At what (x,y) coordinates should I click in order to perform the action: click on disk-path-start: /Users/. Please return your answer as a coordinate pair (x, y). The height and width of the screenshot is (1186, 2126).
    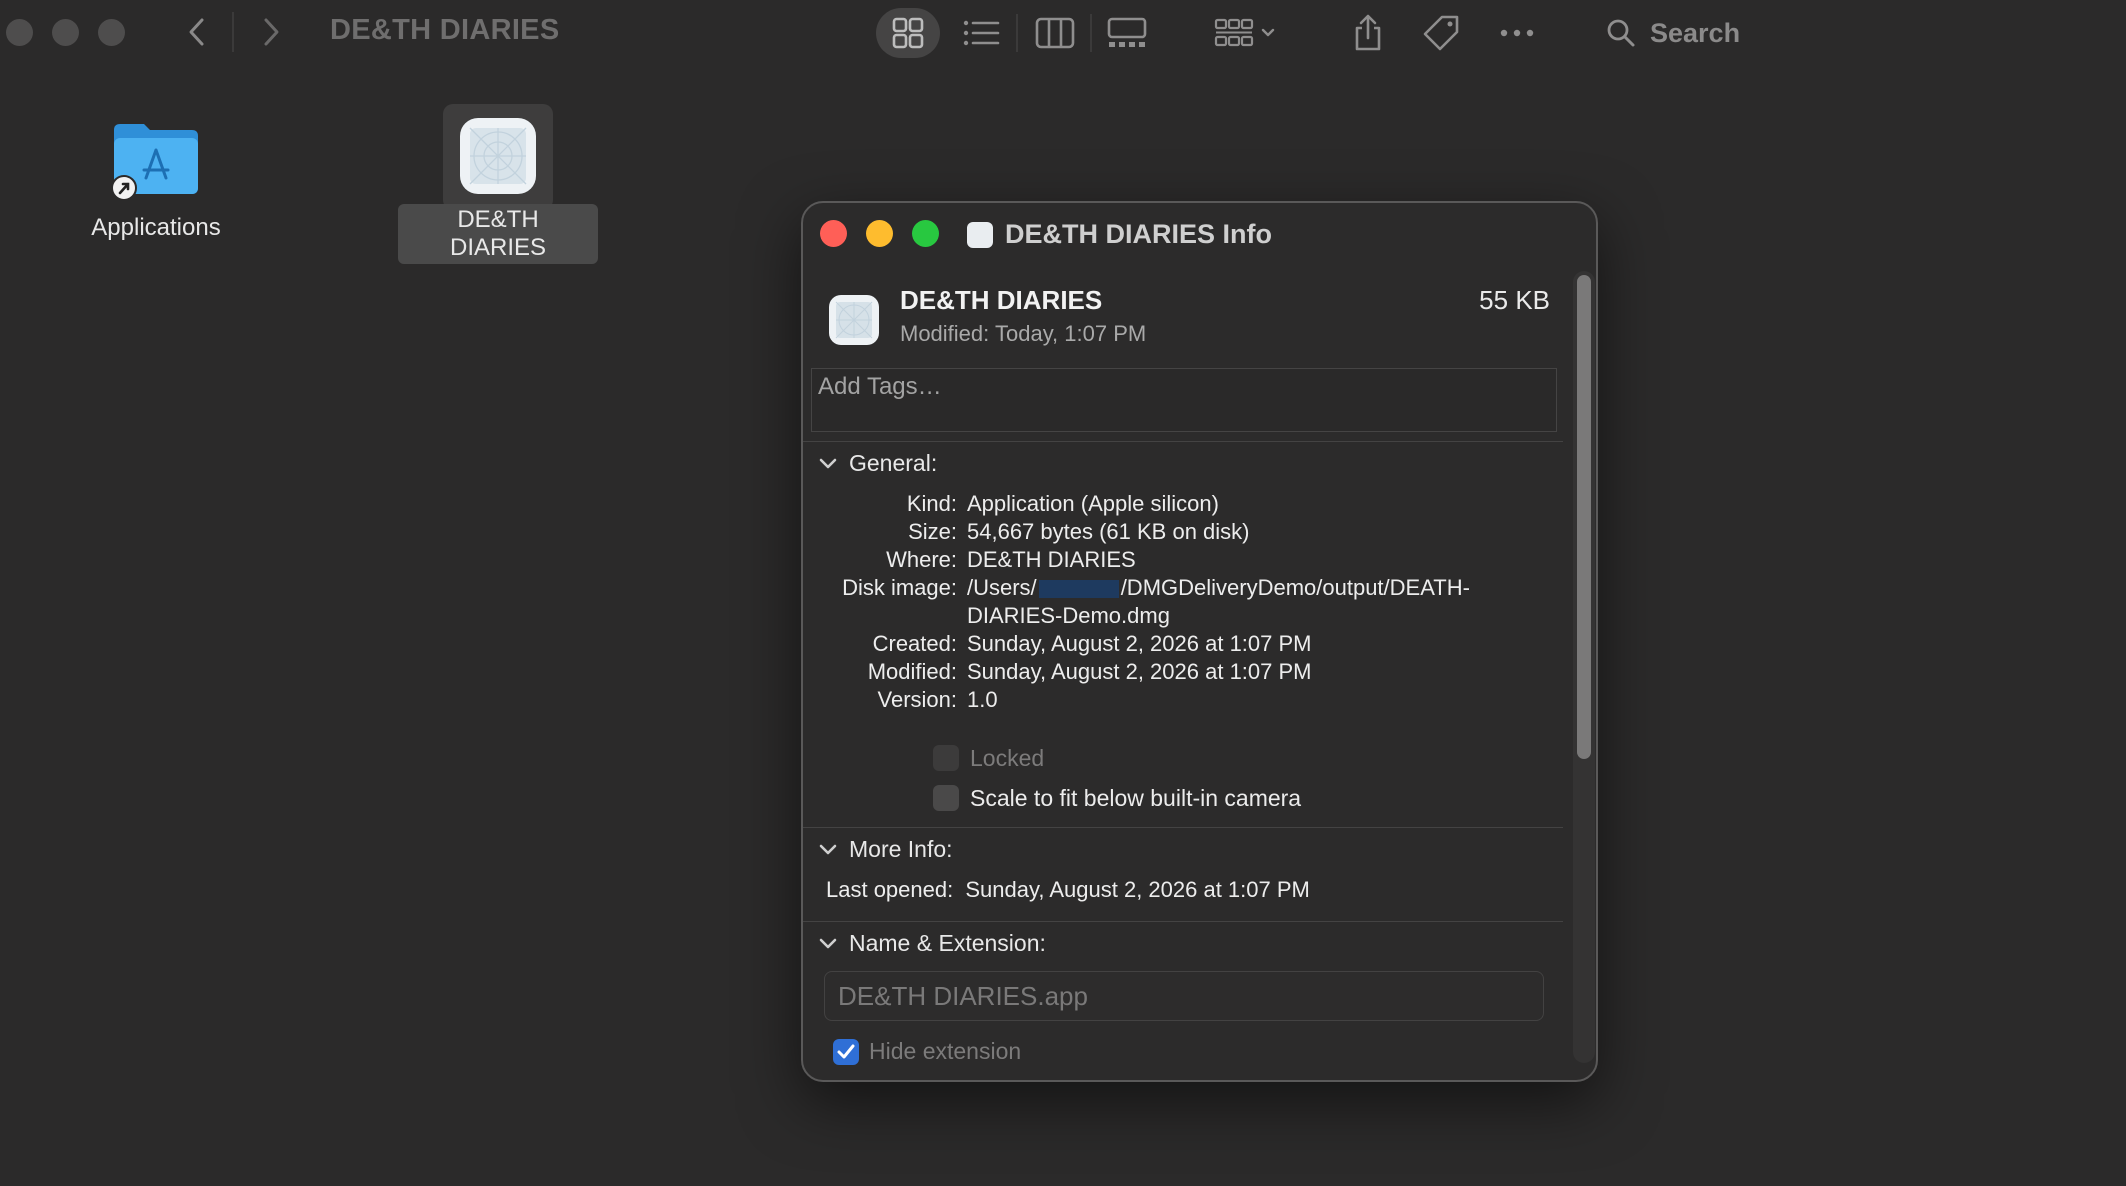
    Looking at the image, I should click on (1002, 587).